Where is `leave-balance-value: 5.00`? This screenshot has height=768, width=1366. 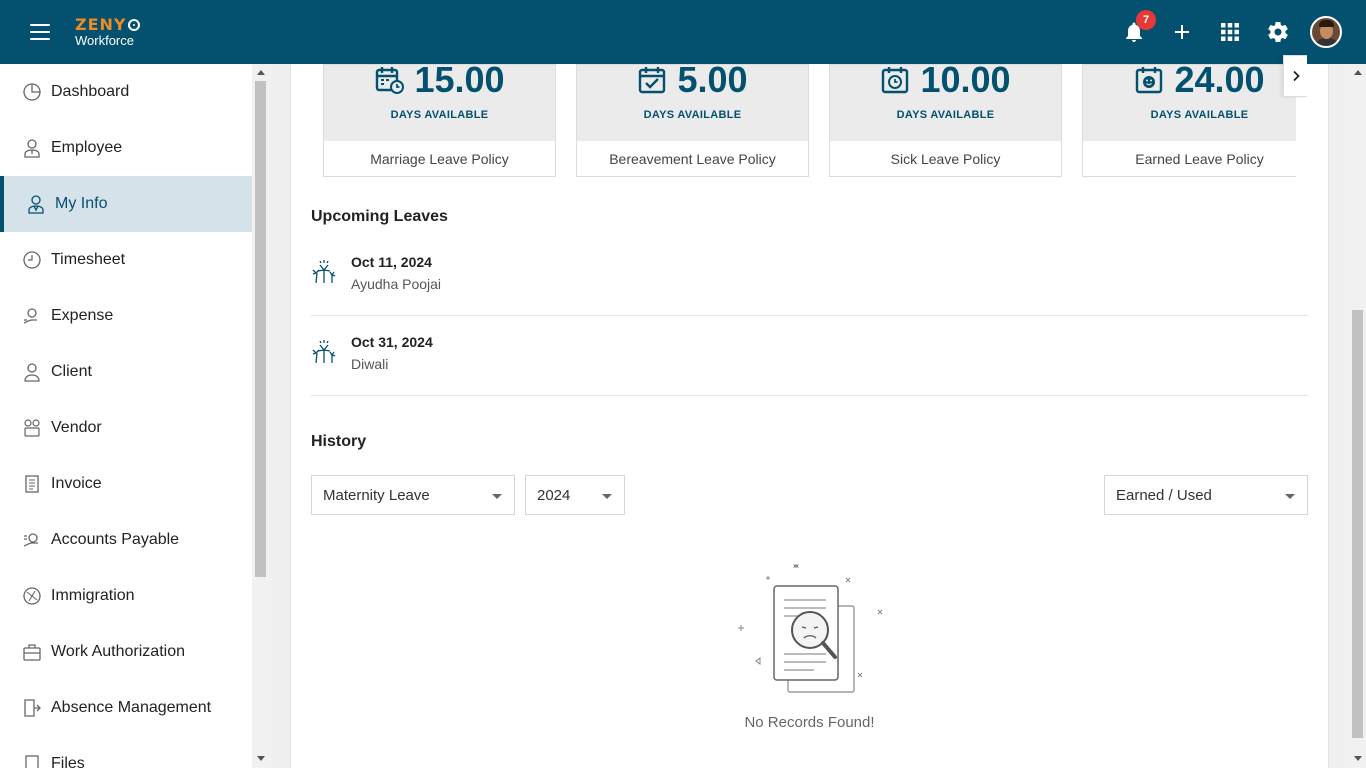 leave-balance-value: 5.00 is located at coordinates (712, 79).